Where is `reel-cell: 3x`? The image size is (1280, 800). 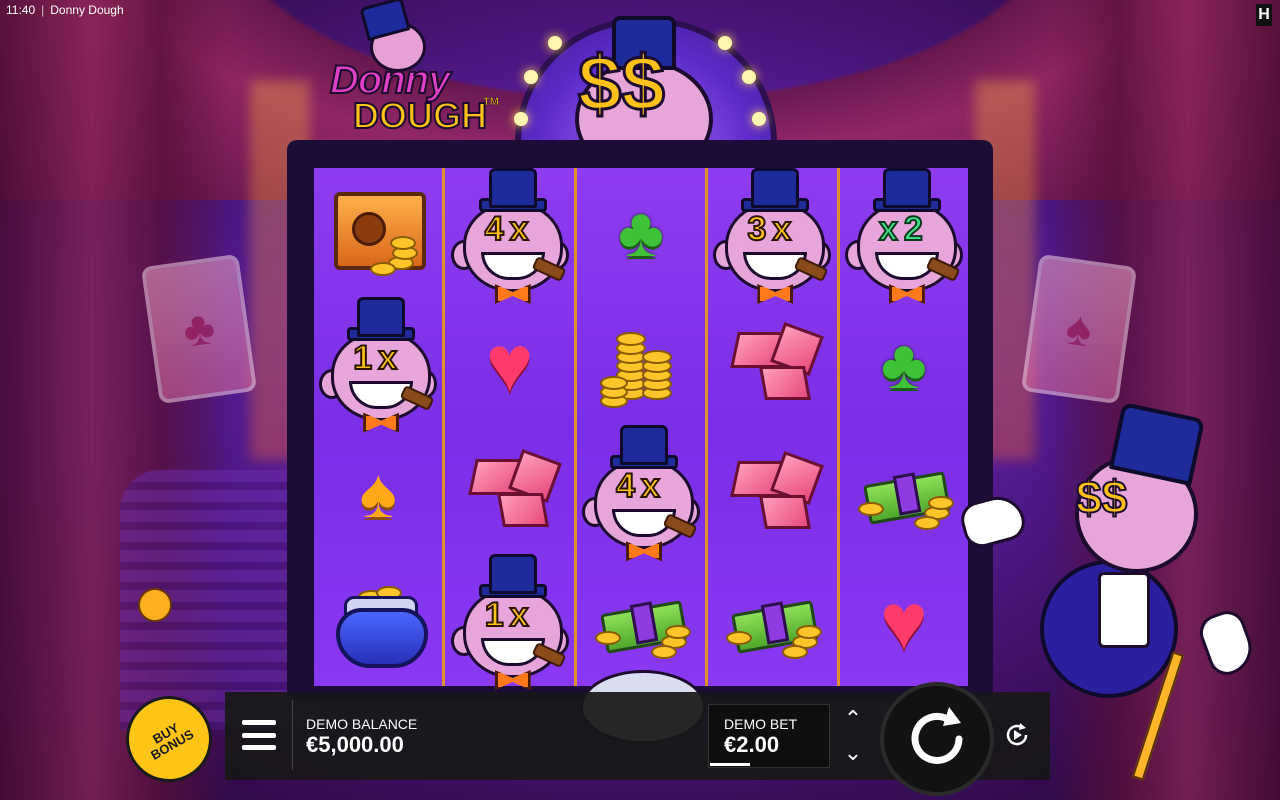
reel-cell: 3x is located at coordinates (772, 236).